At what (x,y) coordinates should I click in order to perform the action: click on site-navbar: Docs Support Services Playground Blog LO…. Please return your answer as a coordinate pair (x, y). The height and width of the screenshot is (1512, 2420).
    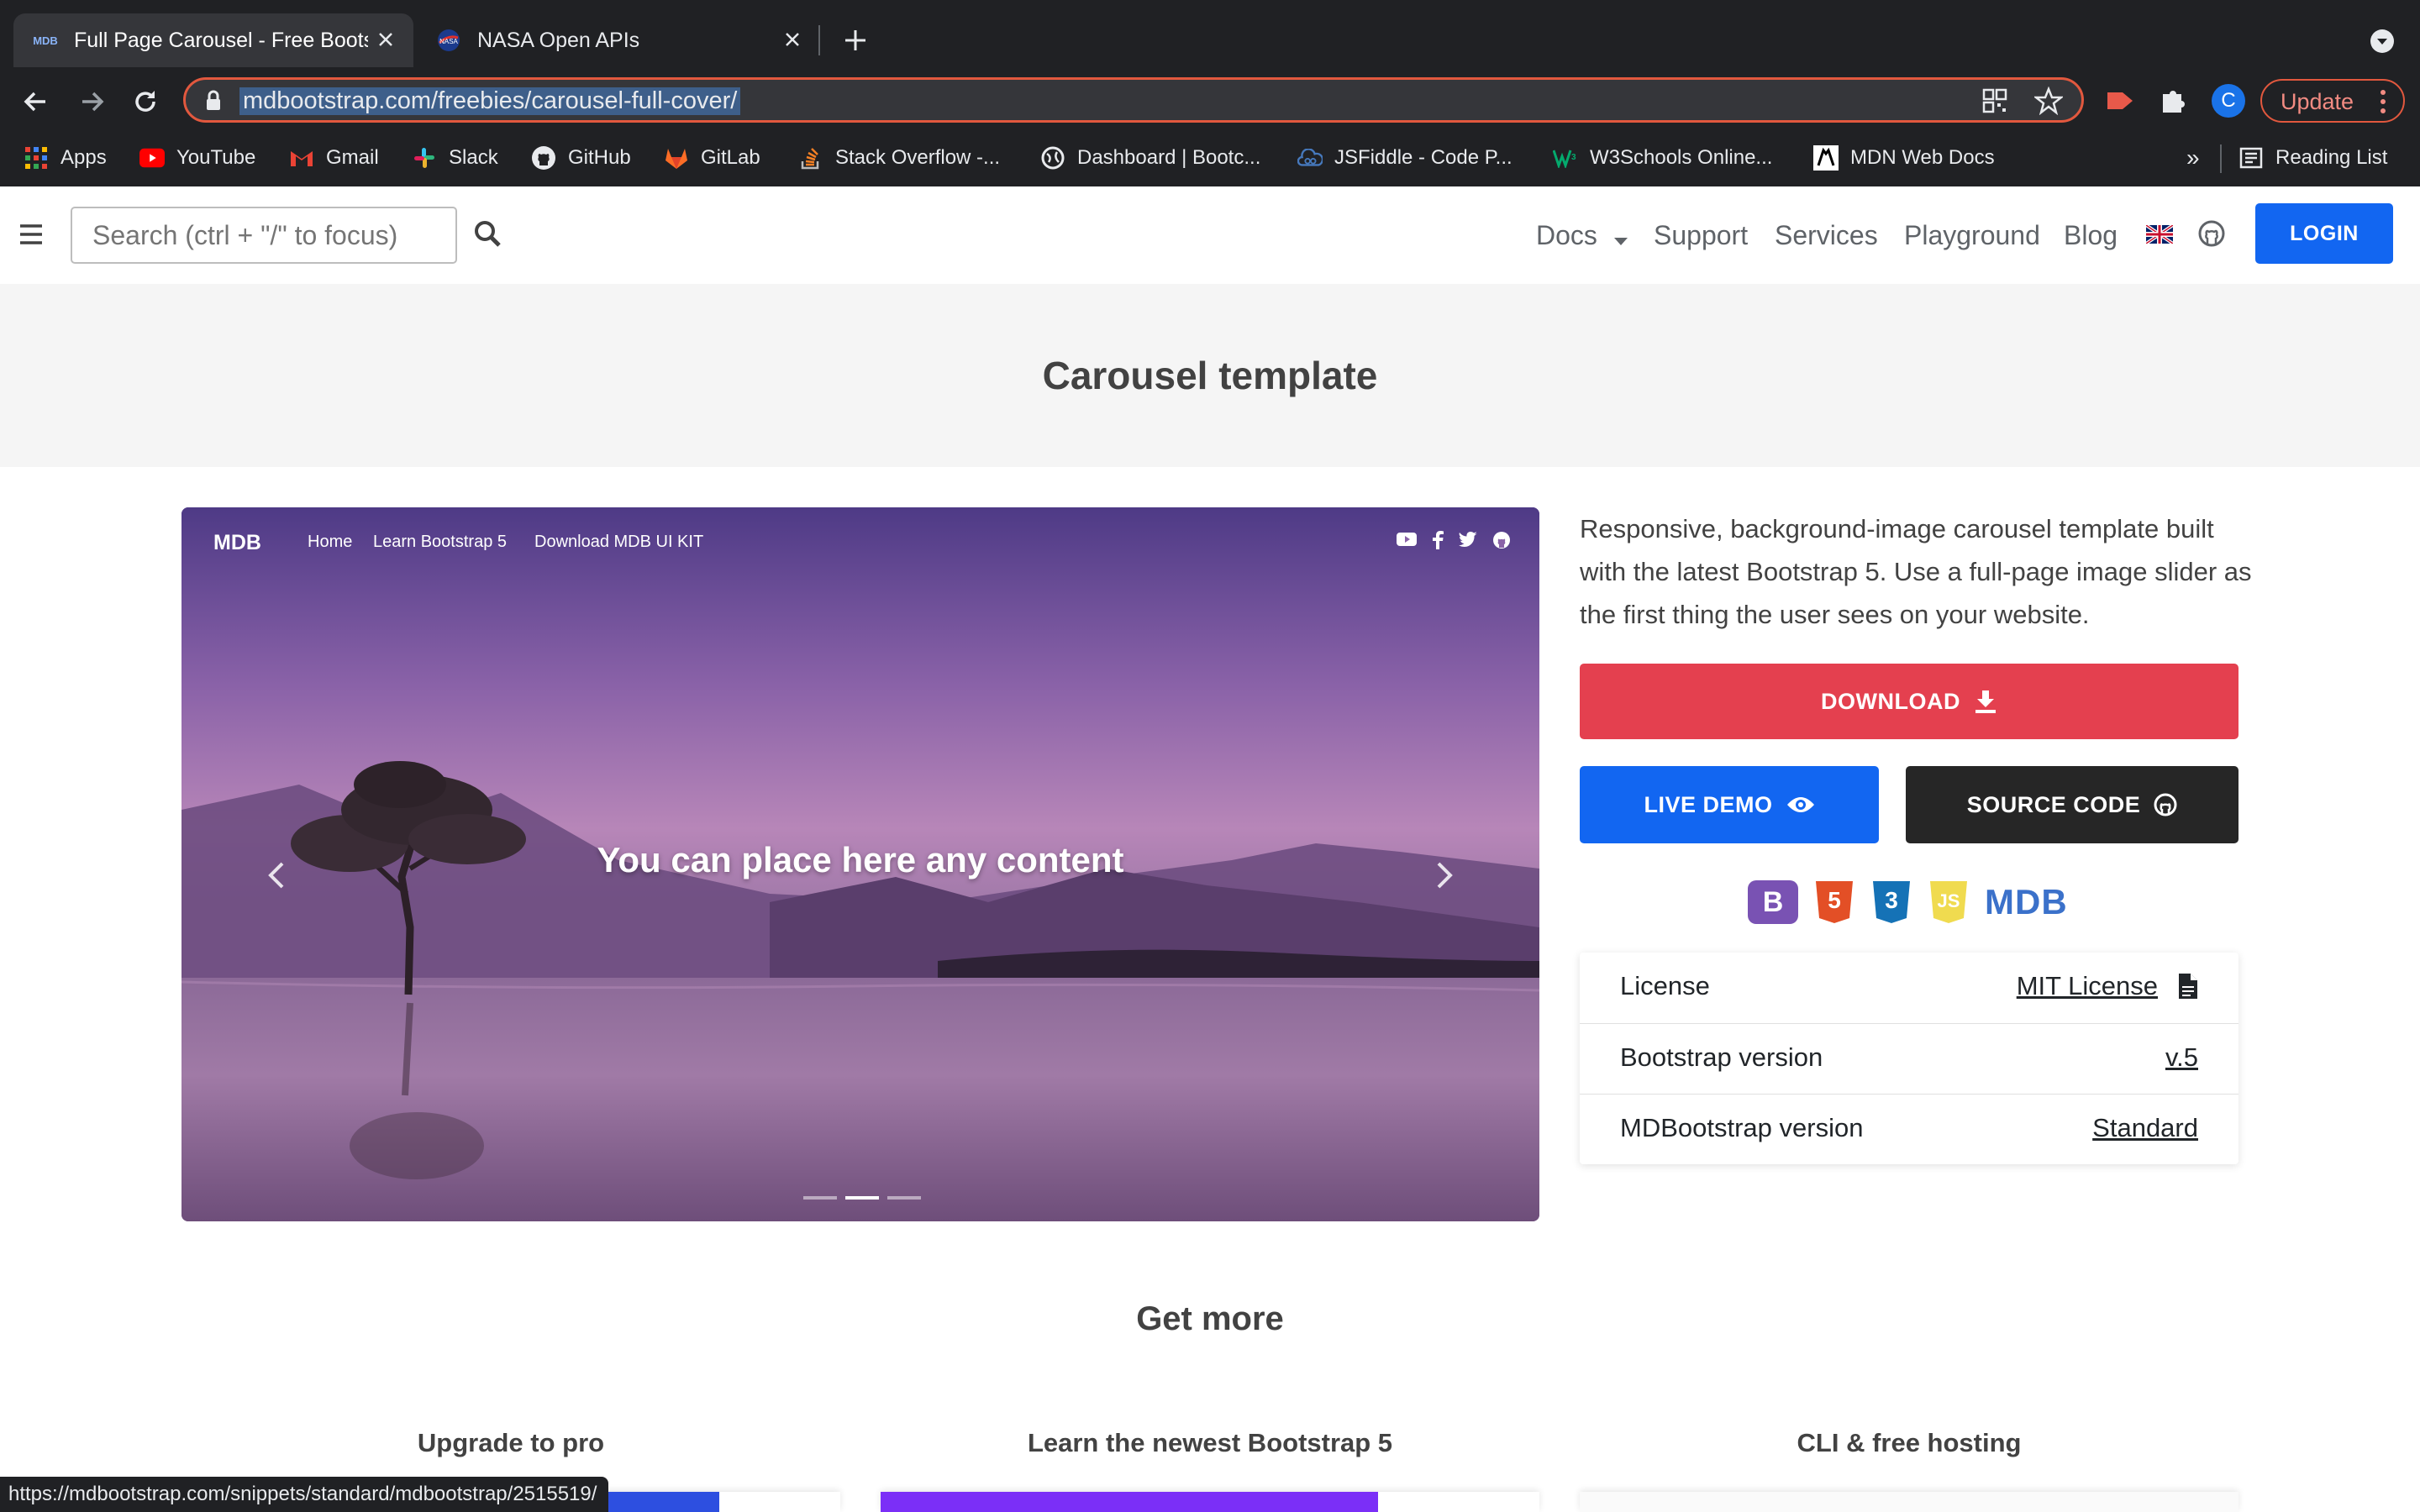
    Looking at the image, I should click on (1210, 235).